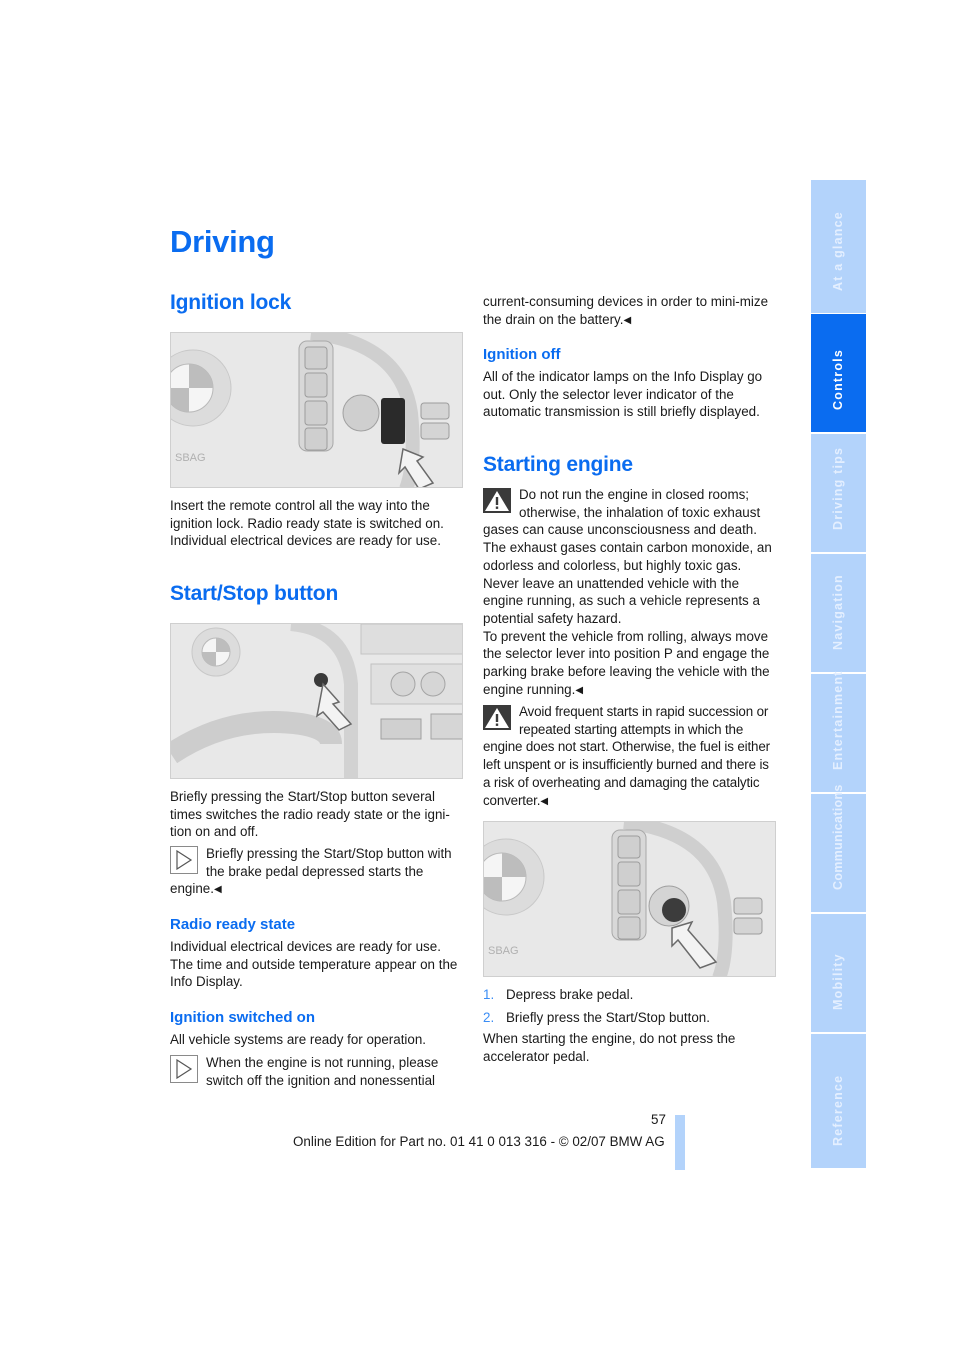 Image resolution: width=954 pixels, height=1351 pixels. What do you see at coordinates (596, 1017) in the screenshot?
I see `list-item: 2. Briefly press the Start/Stop button.` at bounding box center [596, 1017].